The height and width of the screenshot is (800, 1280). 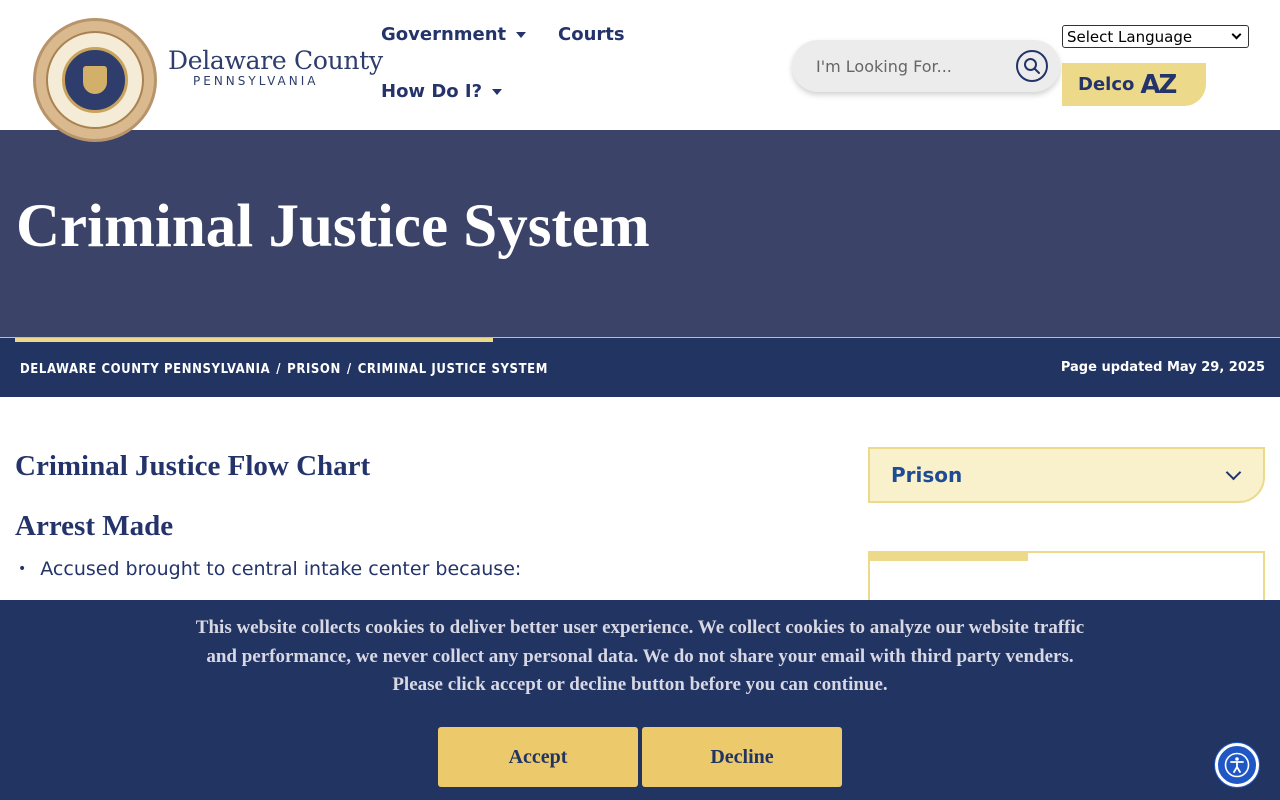 What do you see at coordinates (254, 340) in the screenshot?
I see `breadcrumb-accent` at bounding box center [254, 340].